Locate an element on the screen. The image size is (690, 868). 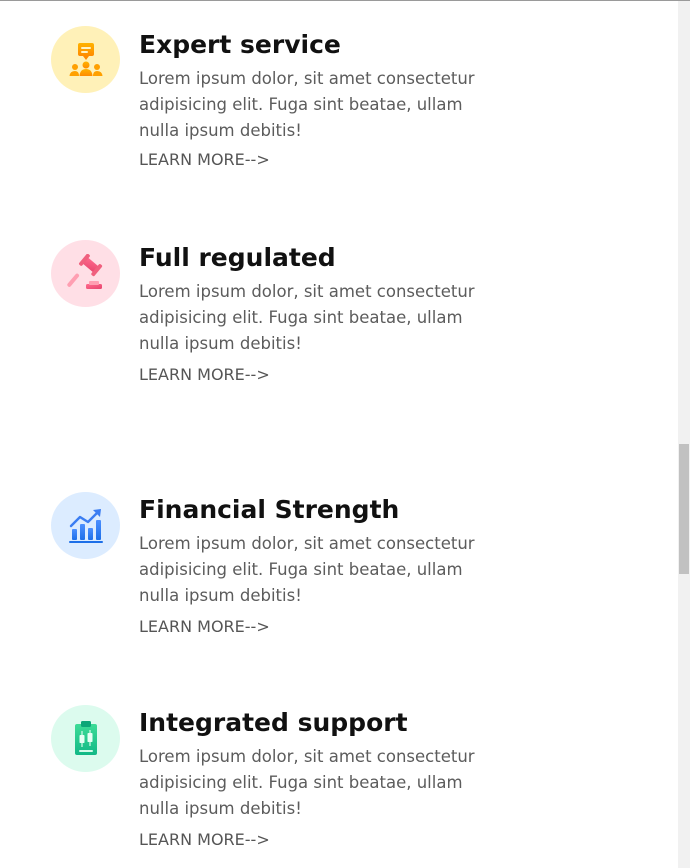
growth-chart-icon is located at coordinates (85, 525).